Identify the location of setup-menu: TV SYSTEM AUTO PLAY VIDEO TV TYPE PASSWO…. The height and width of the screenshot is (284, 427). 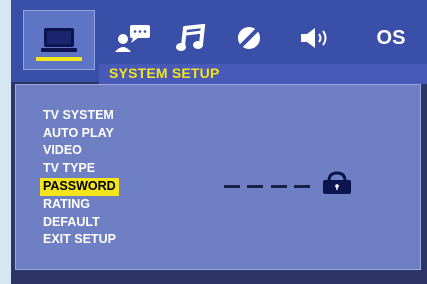
(79, 178).